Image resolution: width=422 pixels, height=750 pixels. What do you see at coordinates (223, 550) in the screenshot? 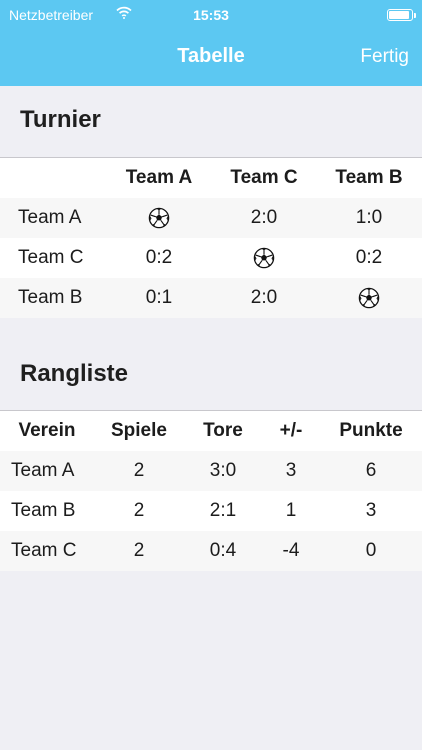
I see `goals: 0:4` at bounding box center [223, 550].